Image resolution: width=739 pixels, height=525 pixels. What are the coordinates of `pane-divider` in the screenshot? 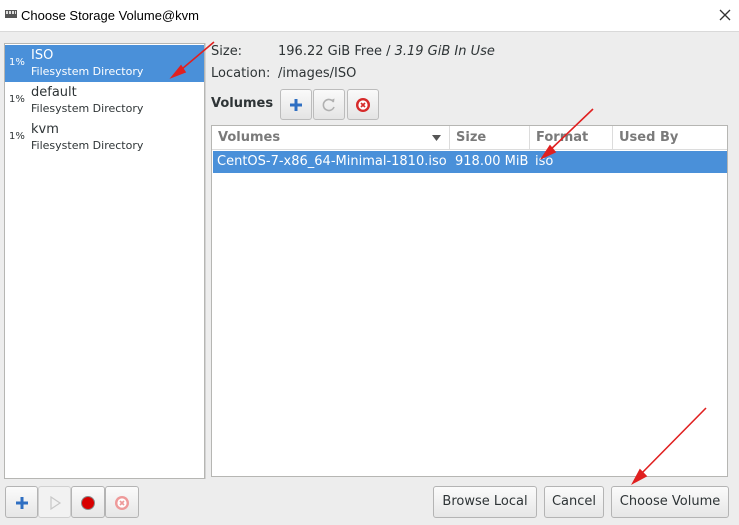 It's located at (205, 261).